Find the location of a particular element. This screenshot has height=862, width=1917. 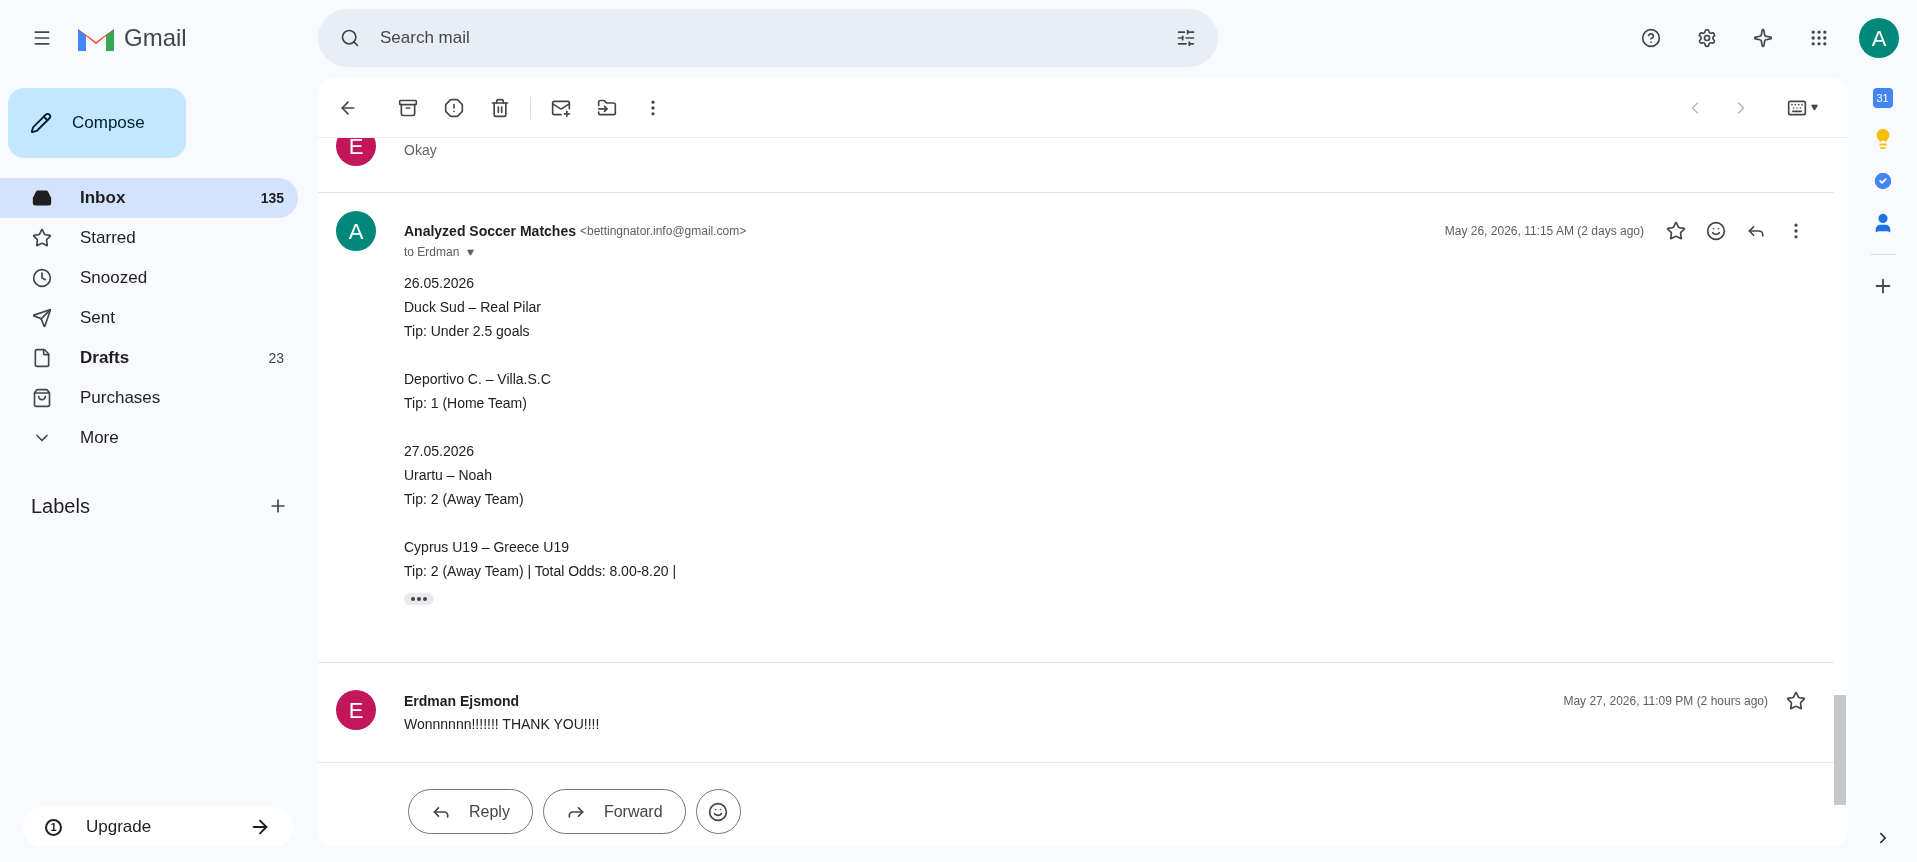

sidebar-item: Snoozed is located at coordinates (149, 278).